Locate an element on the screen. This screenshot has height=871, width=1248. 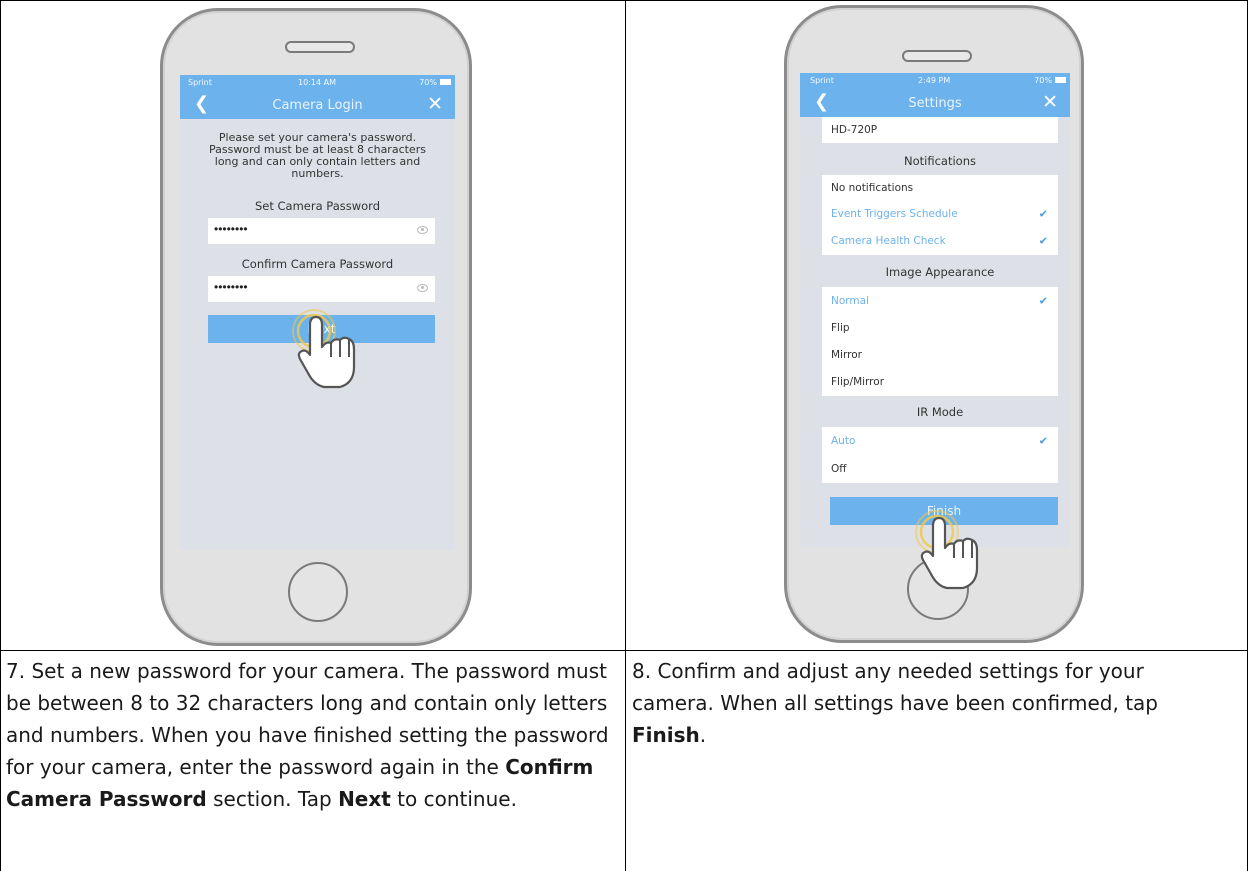
list-item-off: Off is located at coordinates (940, 469).